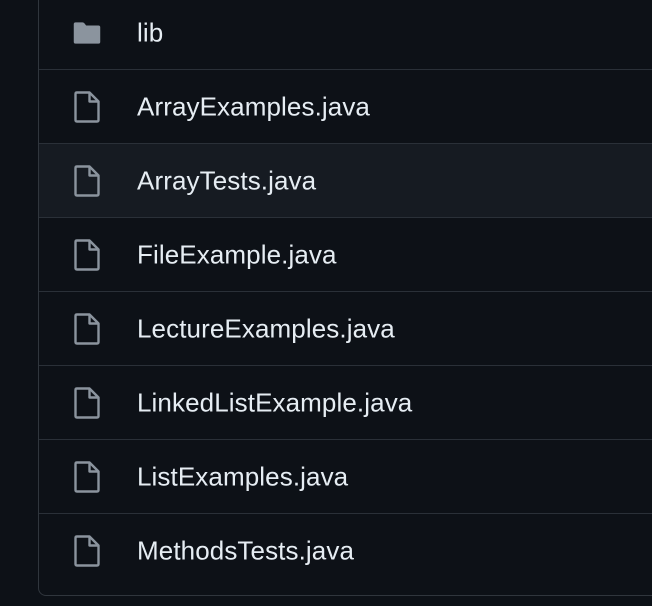 The image size is (652, 606). I want to click on file-name: lib, so click(150, 32).